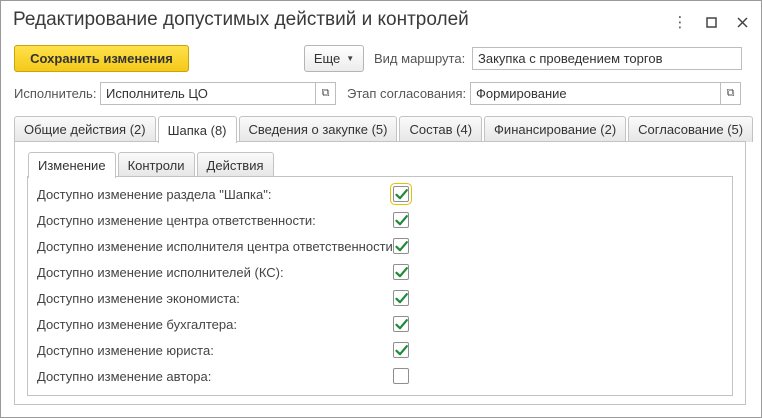 The width and height of the screenshot is (762, 418). I want to click on tab-header: Шапка (8), so click(197, 129).